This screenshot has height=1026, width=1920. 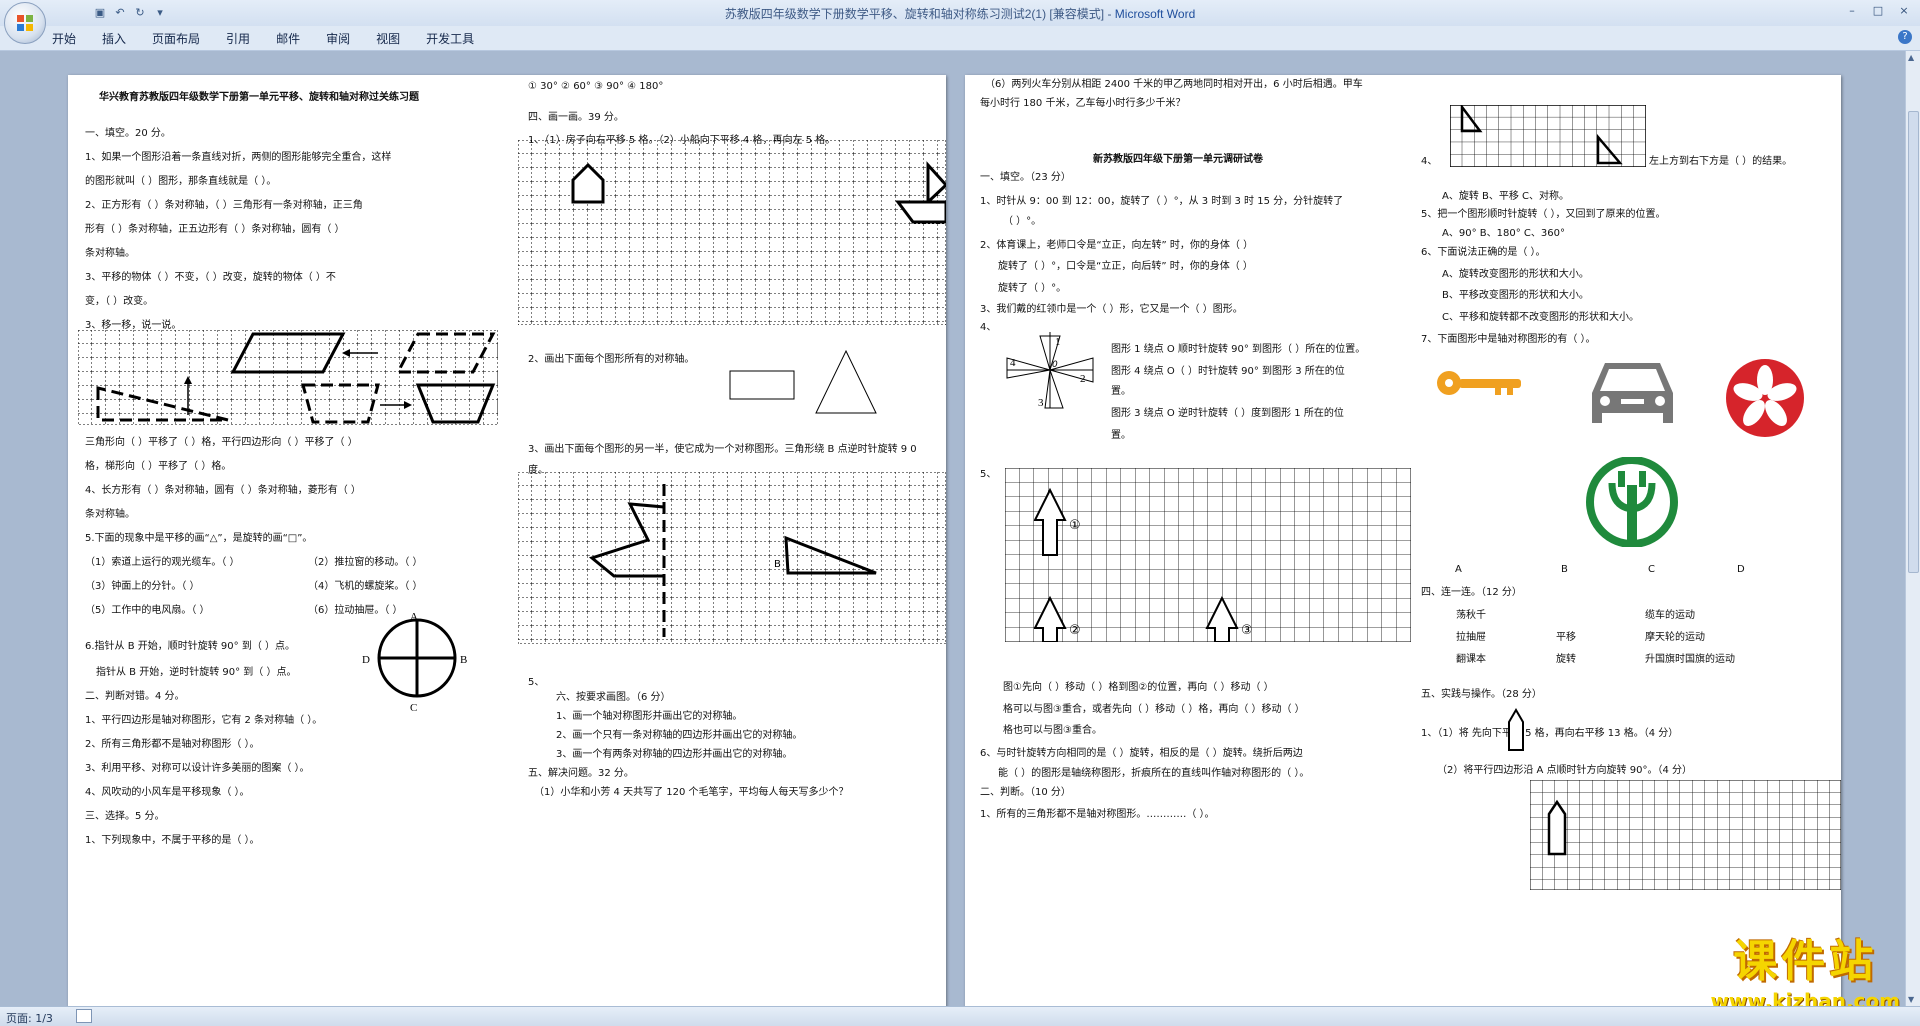 I want to click on text-line: 3、我们戴的红领巾是一个（ ）形，它又是一个（ ）图形。, so click(x=1111, y=309).